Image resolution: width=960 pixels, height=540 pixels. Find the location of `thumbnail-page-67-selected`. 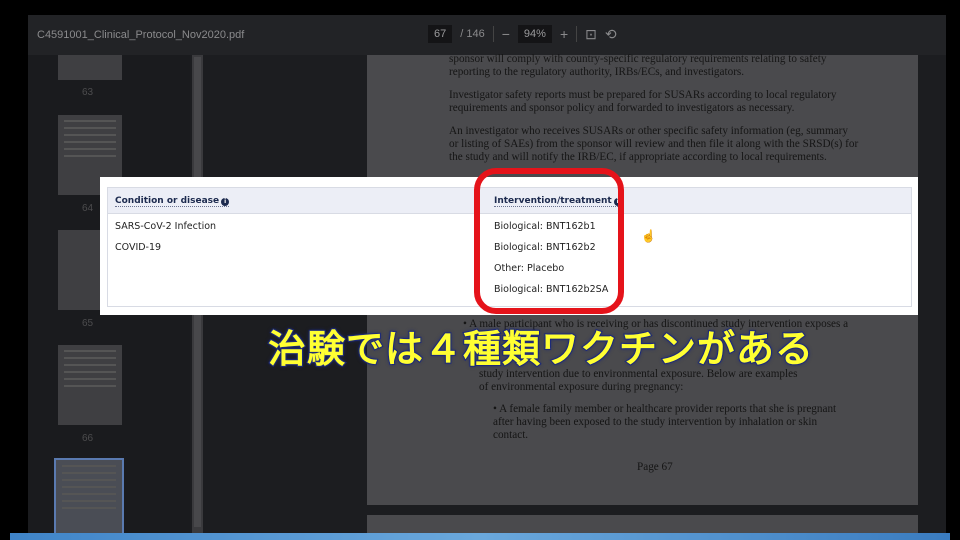

thumbnail-page-67-selected is located at coordinates (89, 499).